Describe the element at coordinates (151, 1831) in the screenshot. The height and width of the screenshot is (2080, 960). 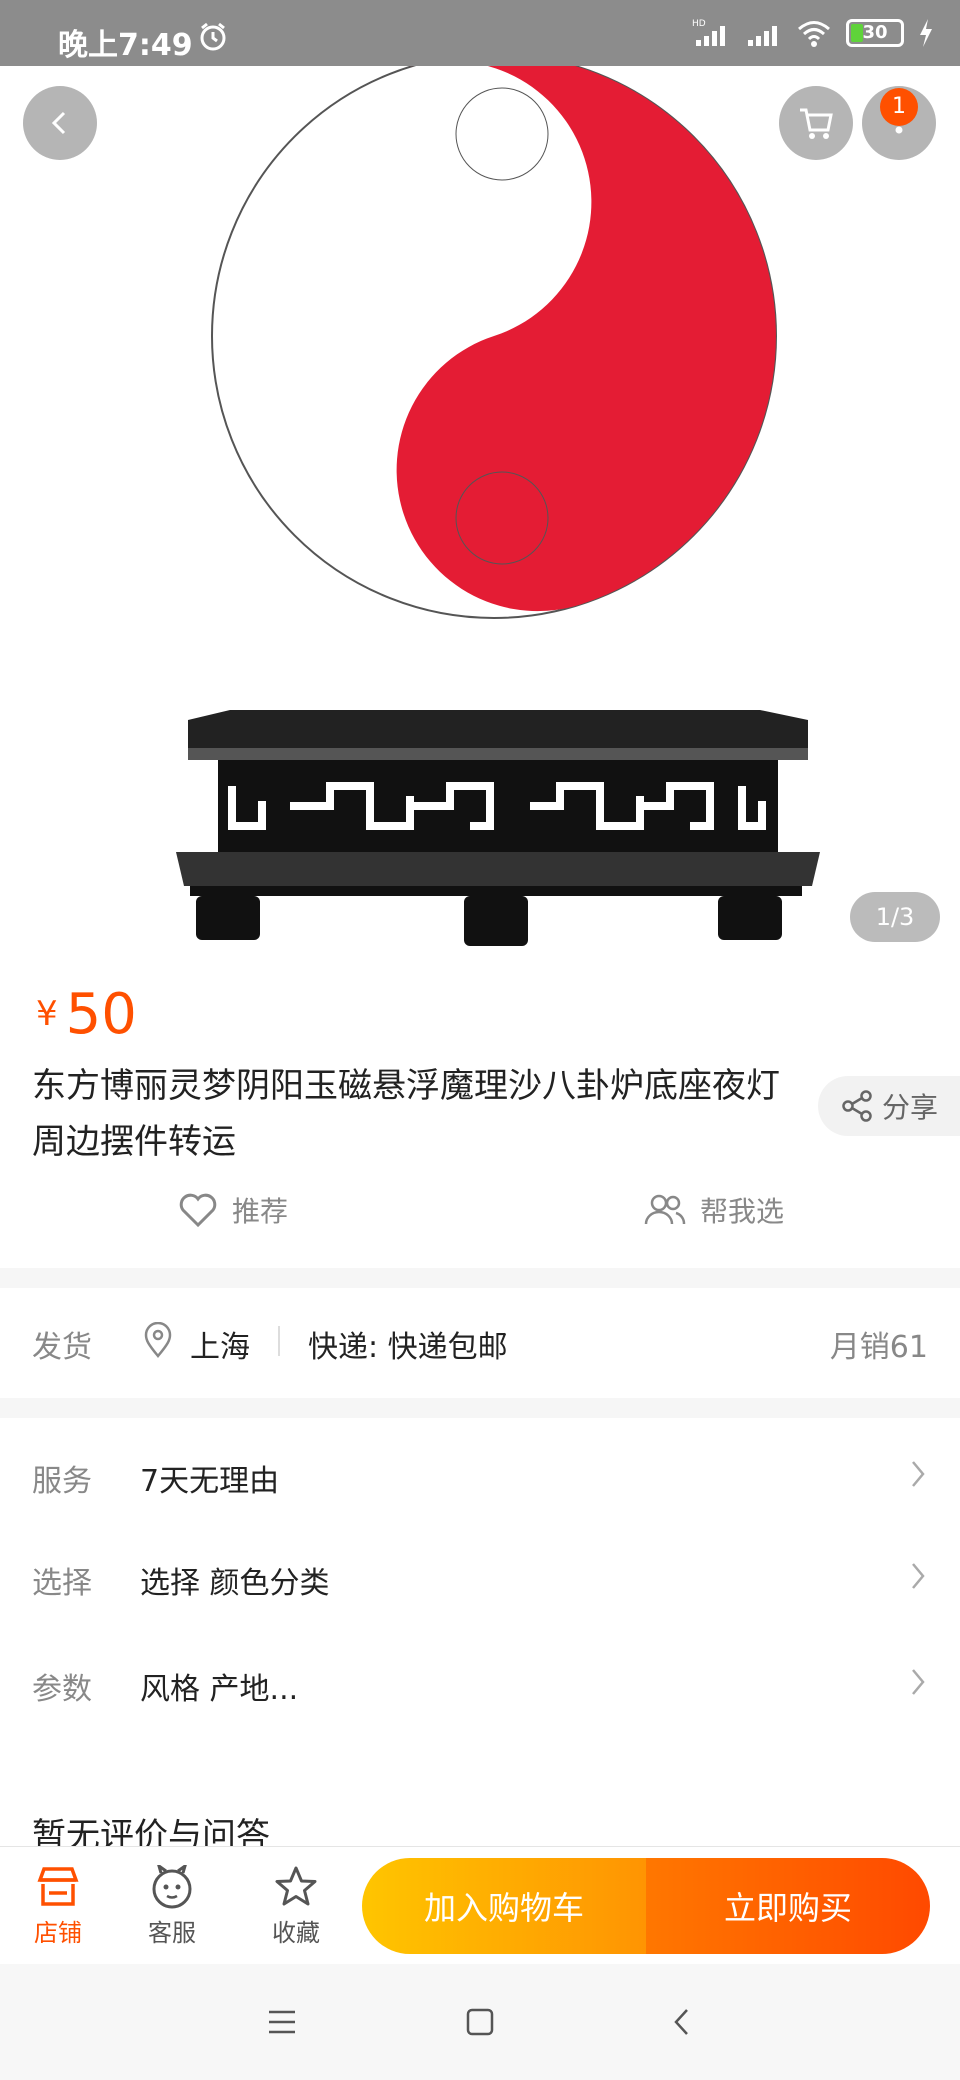
I see `reviews-heading: 暂无评价与问答` at that location.